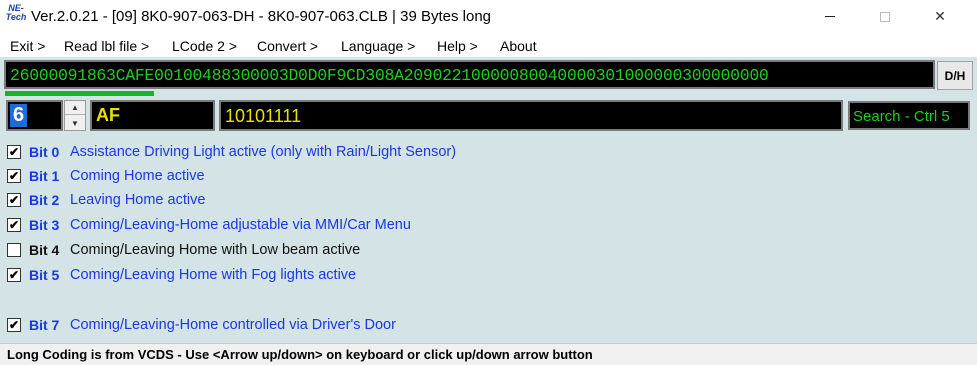 This screenshot has height=365, width=977. I want to click on spin-down-button: ▼, so click(75, 123).